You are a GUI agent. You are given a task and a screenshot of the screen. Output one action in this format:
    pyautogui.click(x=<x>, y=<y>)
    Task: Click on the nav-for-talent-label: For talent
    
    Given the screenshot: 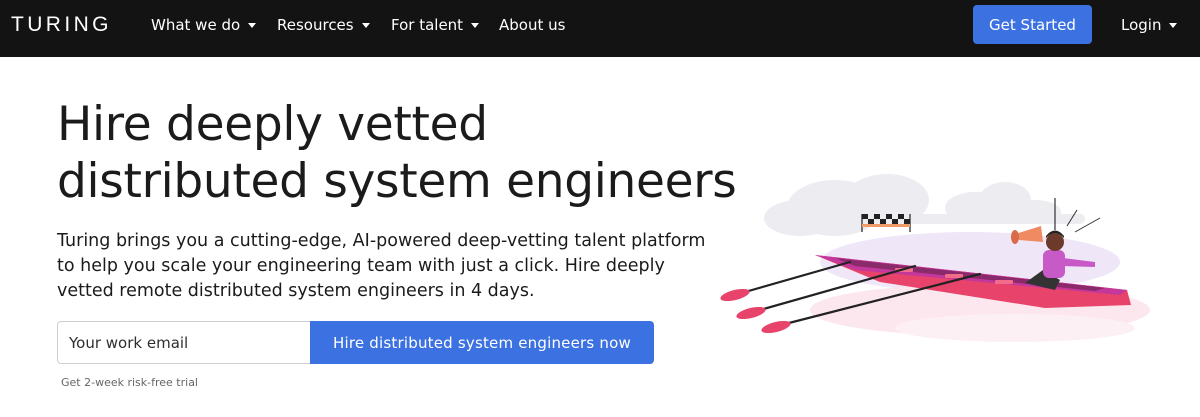 What is the action you would take?
    pyautogui.click(x=427, y=25)
    